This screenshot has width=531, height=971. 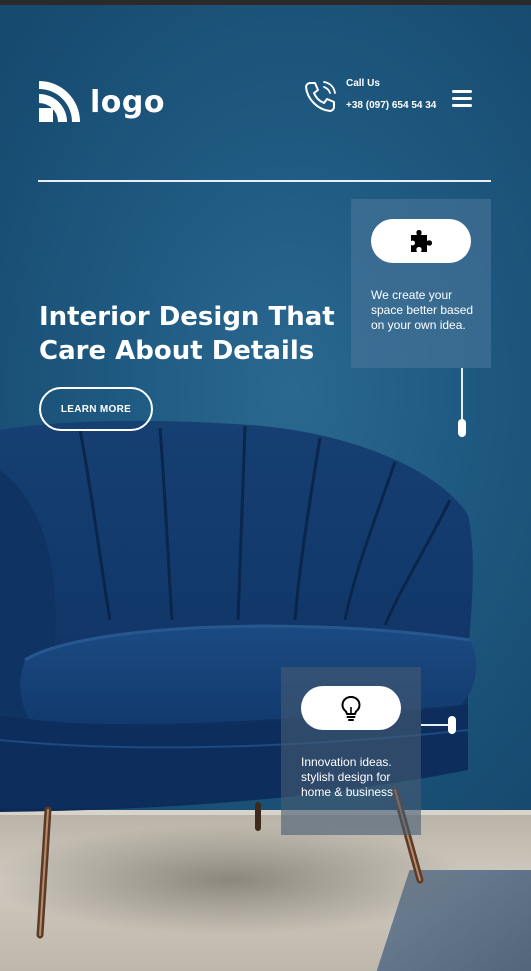 I want to click on learn-more-button: LEARN MORE, so click(x=96, y=409).